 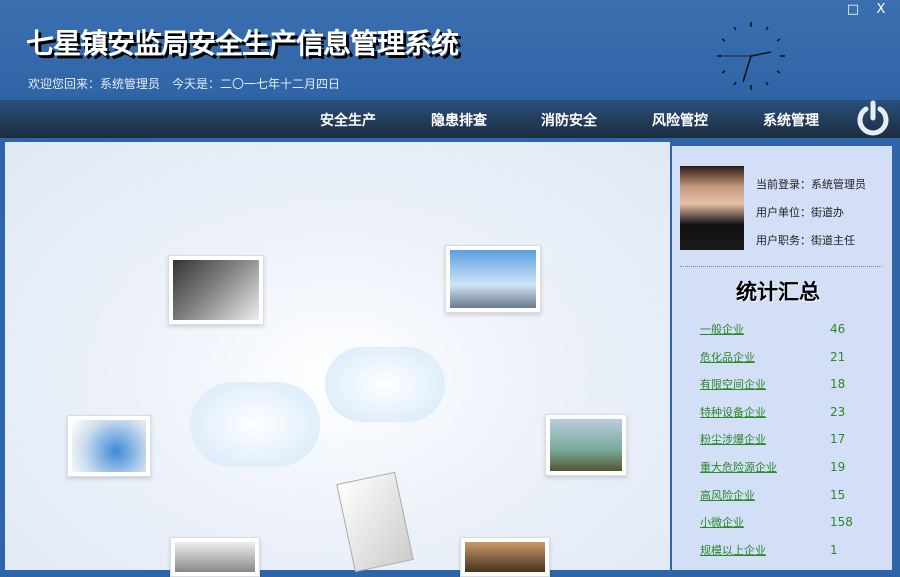 I want to click on photo-mailbox, so click(x=586, y=445).